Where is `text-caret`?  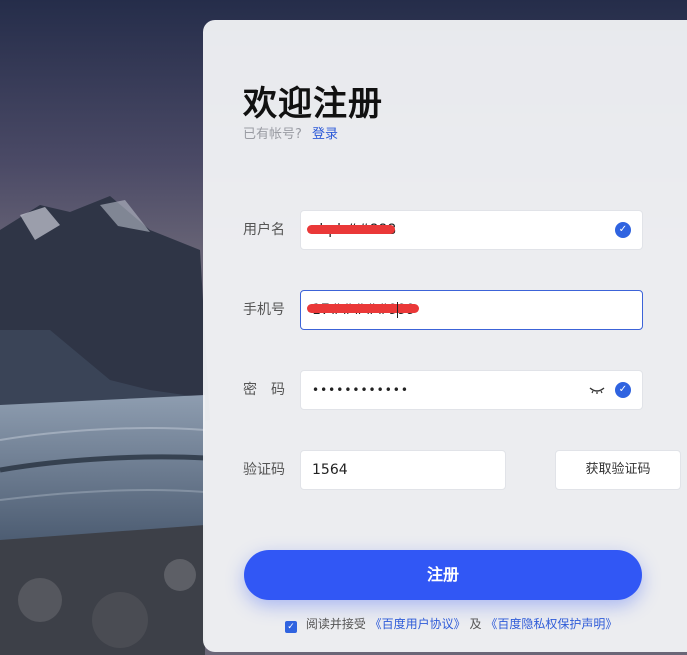 text-caret is located at coordinates (397, 310).